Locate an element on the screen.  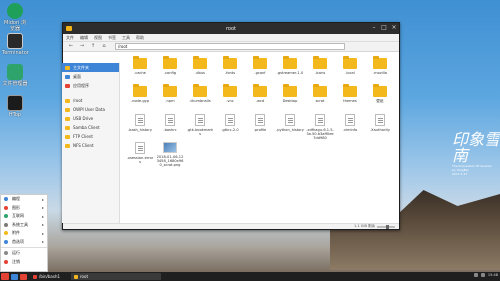
file-item: .Xauthority is located at coordinates (380, 126).